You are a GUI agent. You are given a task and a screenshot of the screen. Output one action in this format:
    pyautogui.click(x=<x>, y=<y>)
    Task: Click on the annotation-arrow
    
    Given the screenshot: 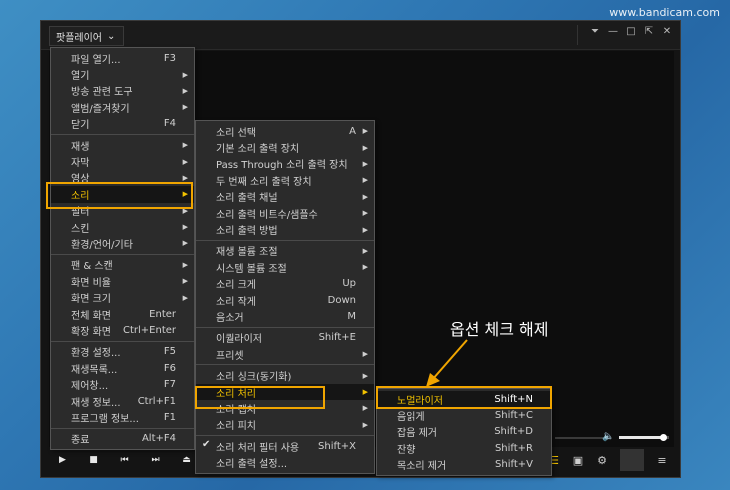 What is the action you would take?
    pyautogui.click(x=447, y=363)
    